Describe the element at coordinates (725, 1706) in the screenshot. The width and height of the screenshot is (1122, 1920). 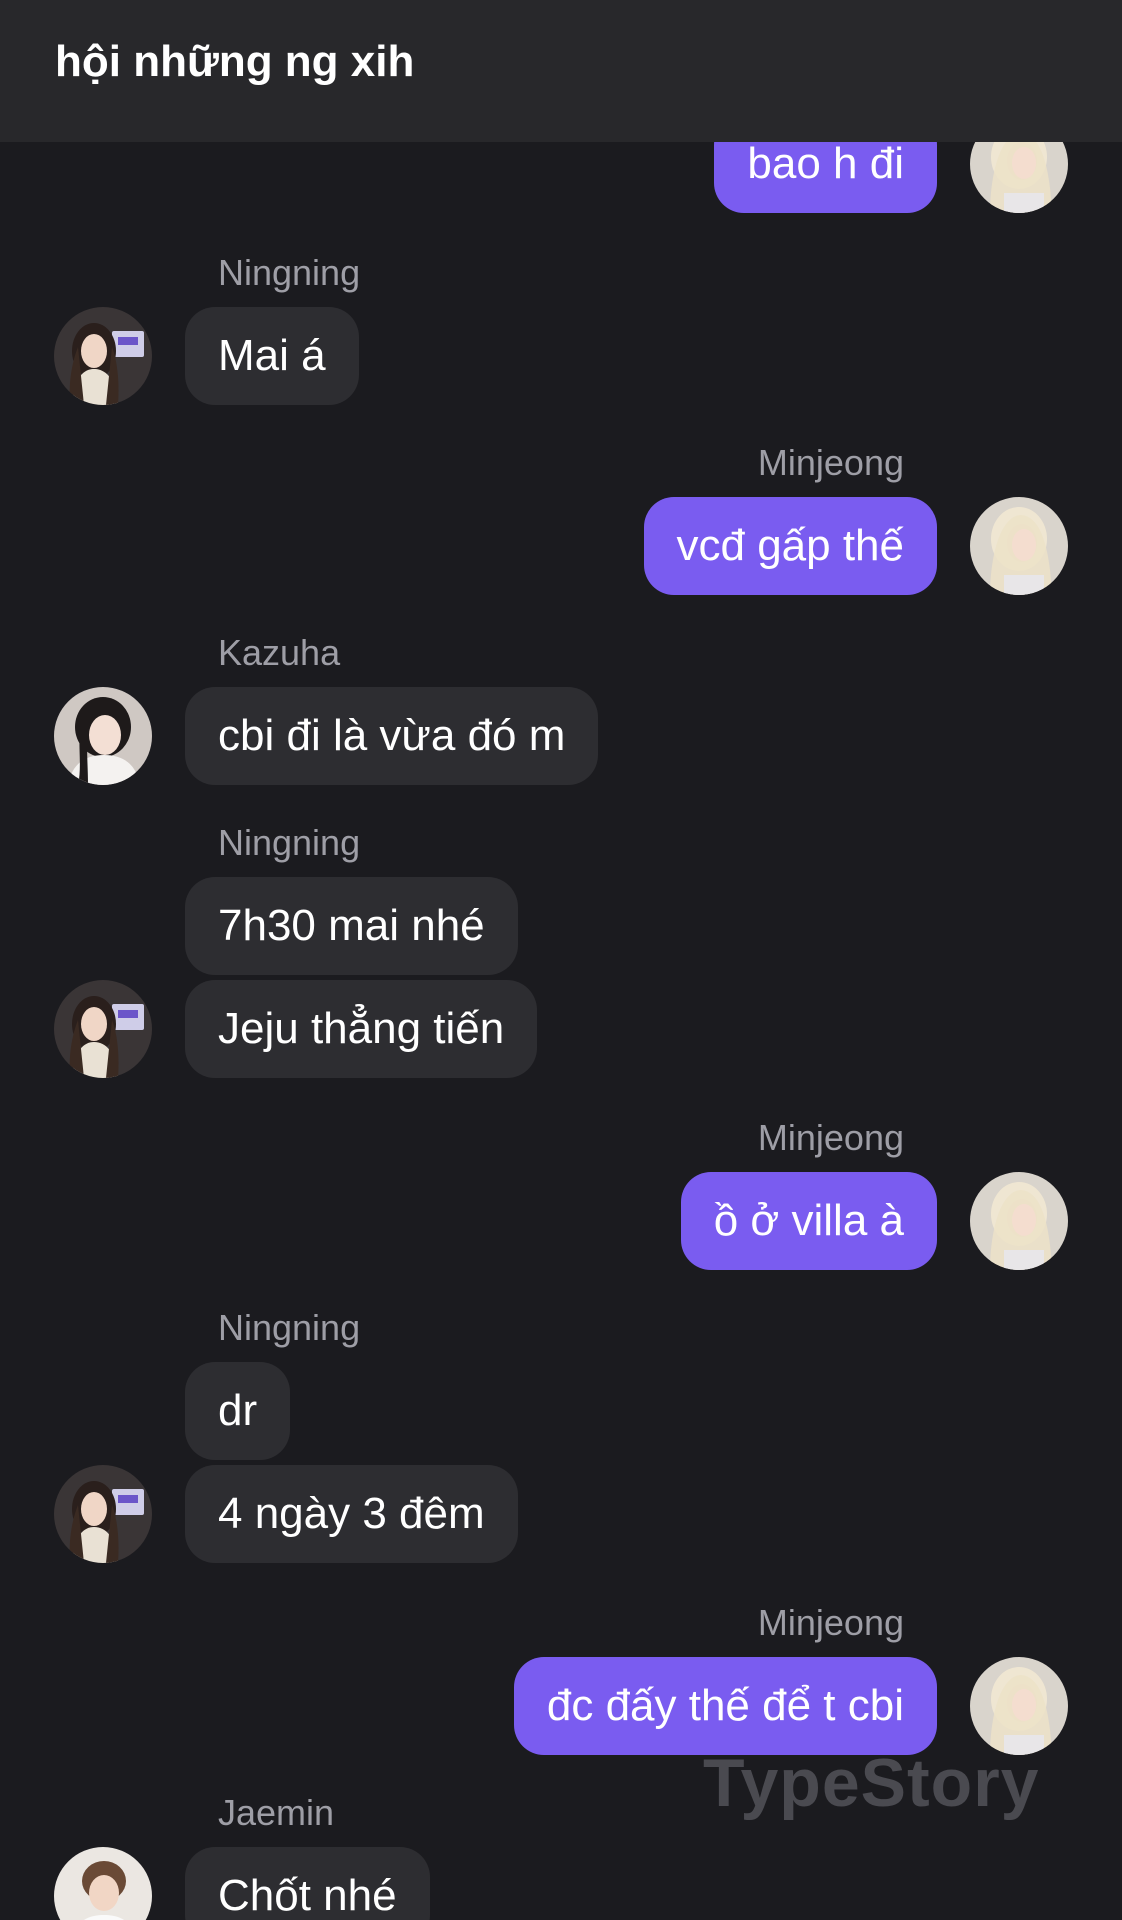
I see `outgoing-message-bubble: đc đấy thế để t cbi` at that location.